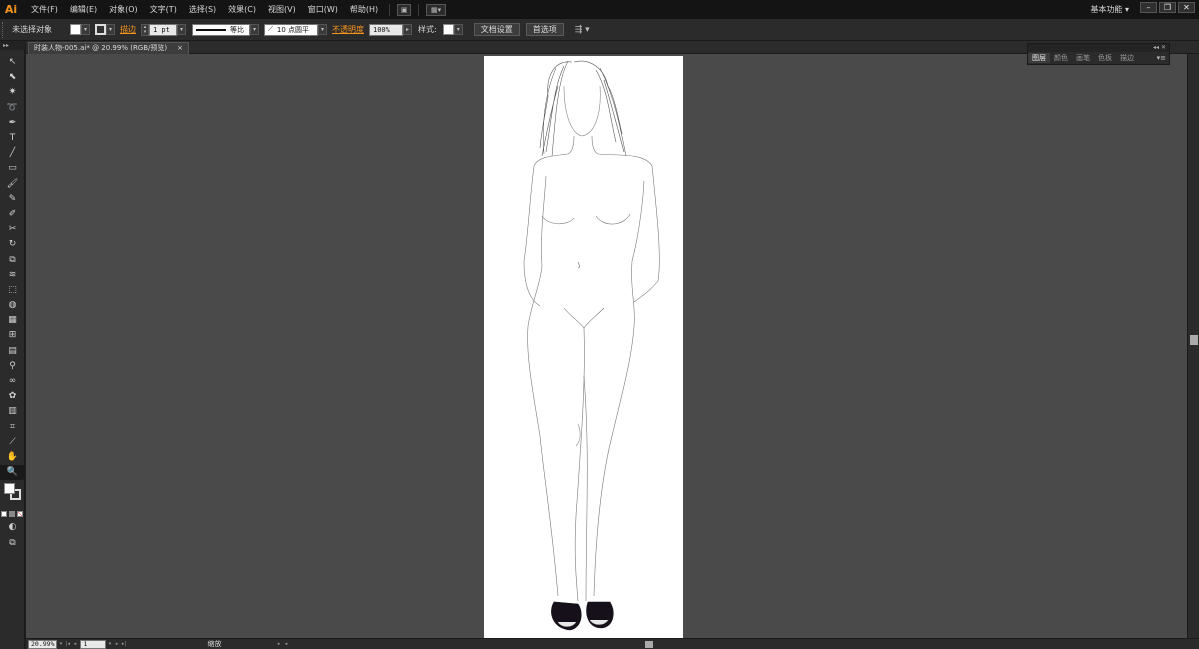  Describe the element at coordinates (12, 138) in the screenshot. I see `type-tool: T` at that location.